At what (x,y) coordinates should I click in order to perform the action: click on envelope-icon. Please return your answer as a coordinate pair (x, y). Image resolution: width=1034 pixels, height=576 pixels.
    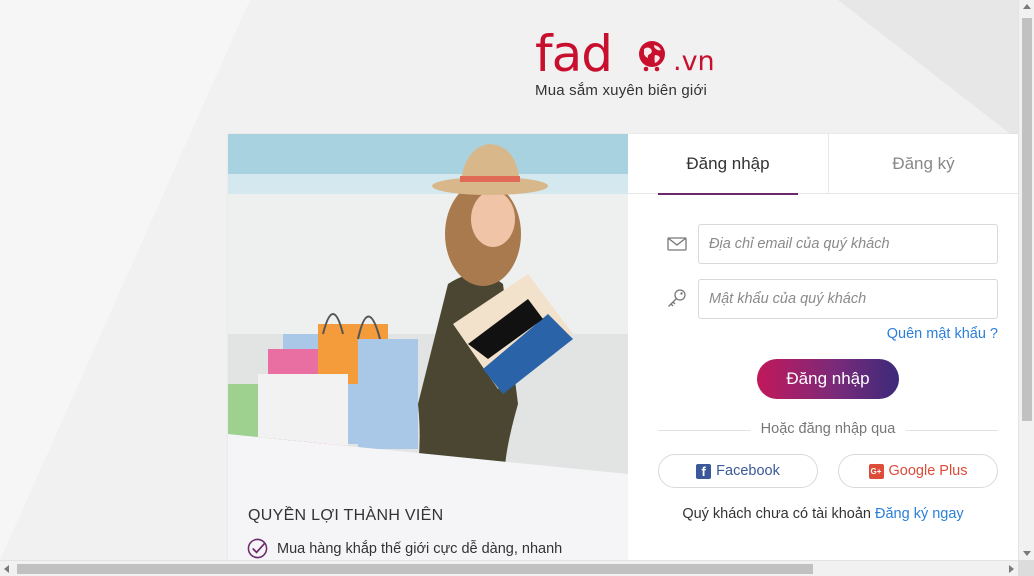
    Looking at the image, I should click on (677, 244).